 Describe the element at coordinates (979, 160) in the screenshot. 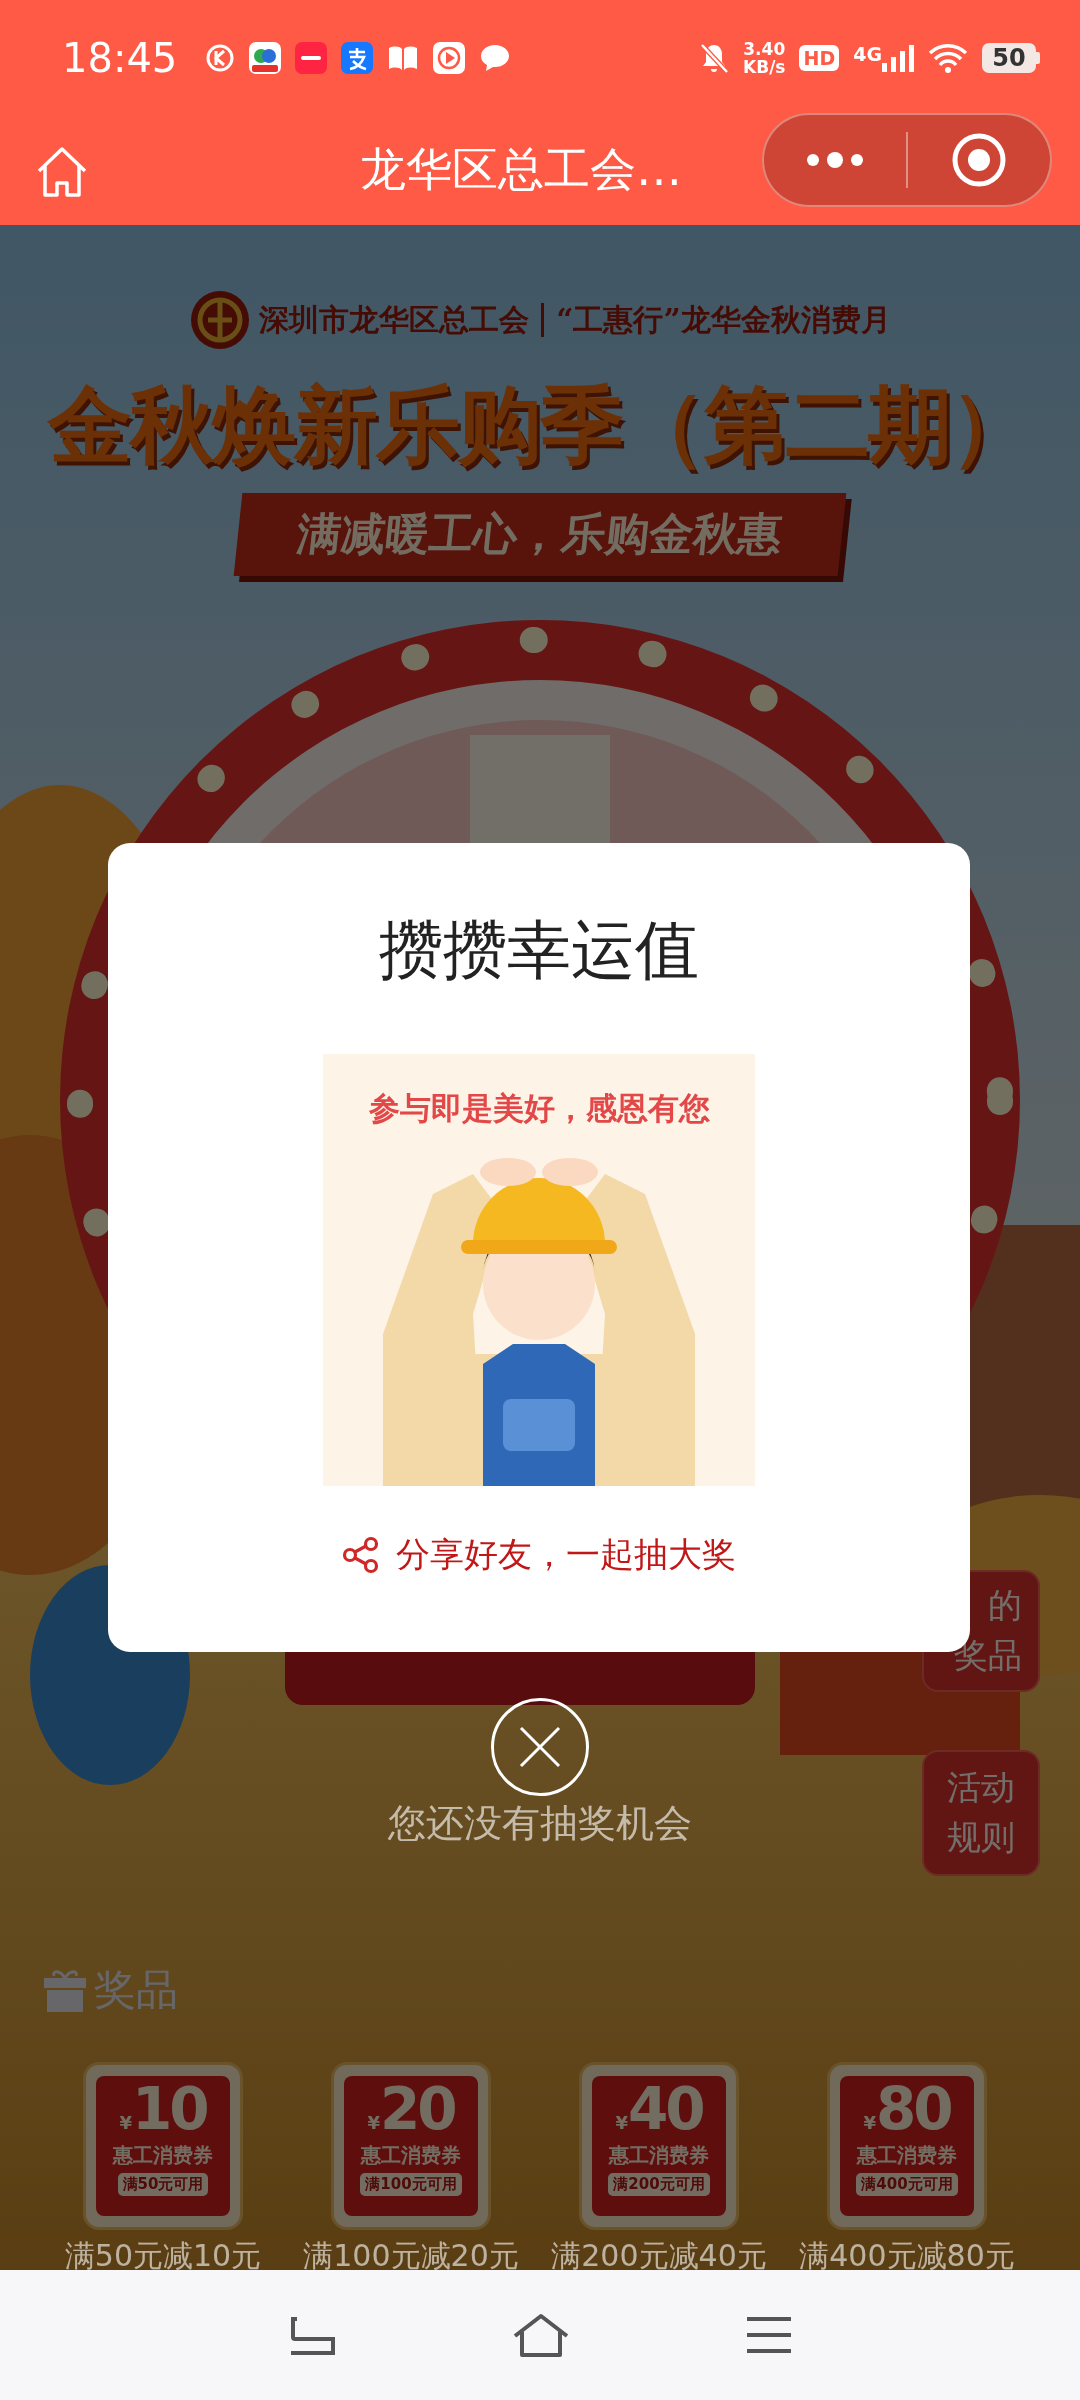

I see `target-icon` at that location.